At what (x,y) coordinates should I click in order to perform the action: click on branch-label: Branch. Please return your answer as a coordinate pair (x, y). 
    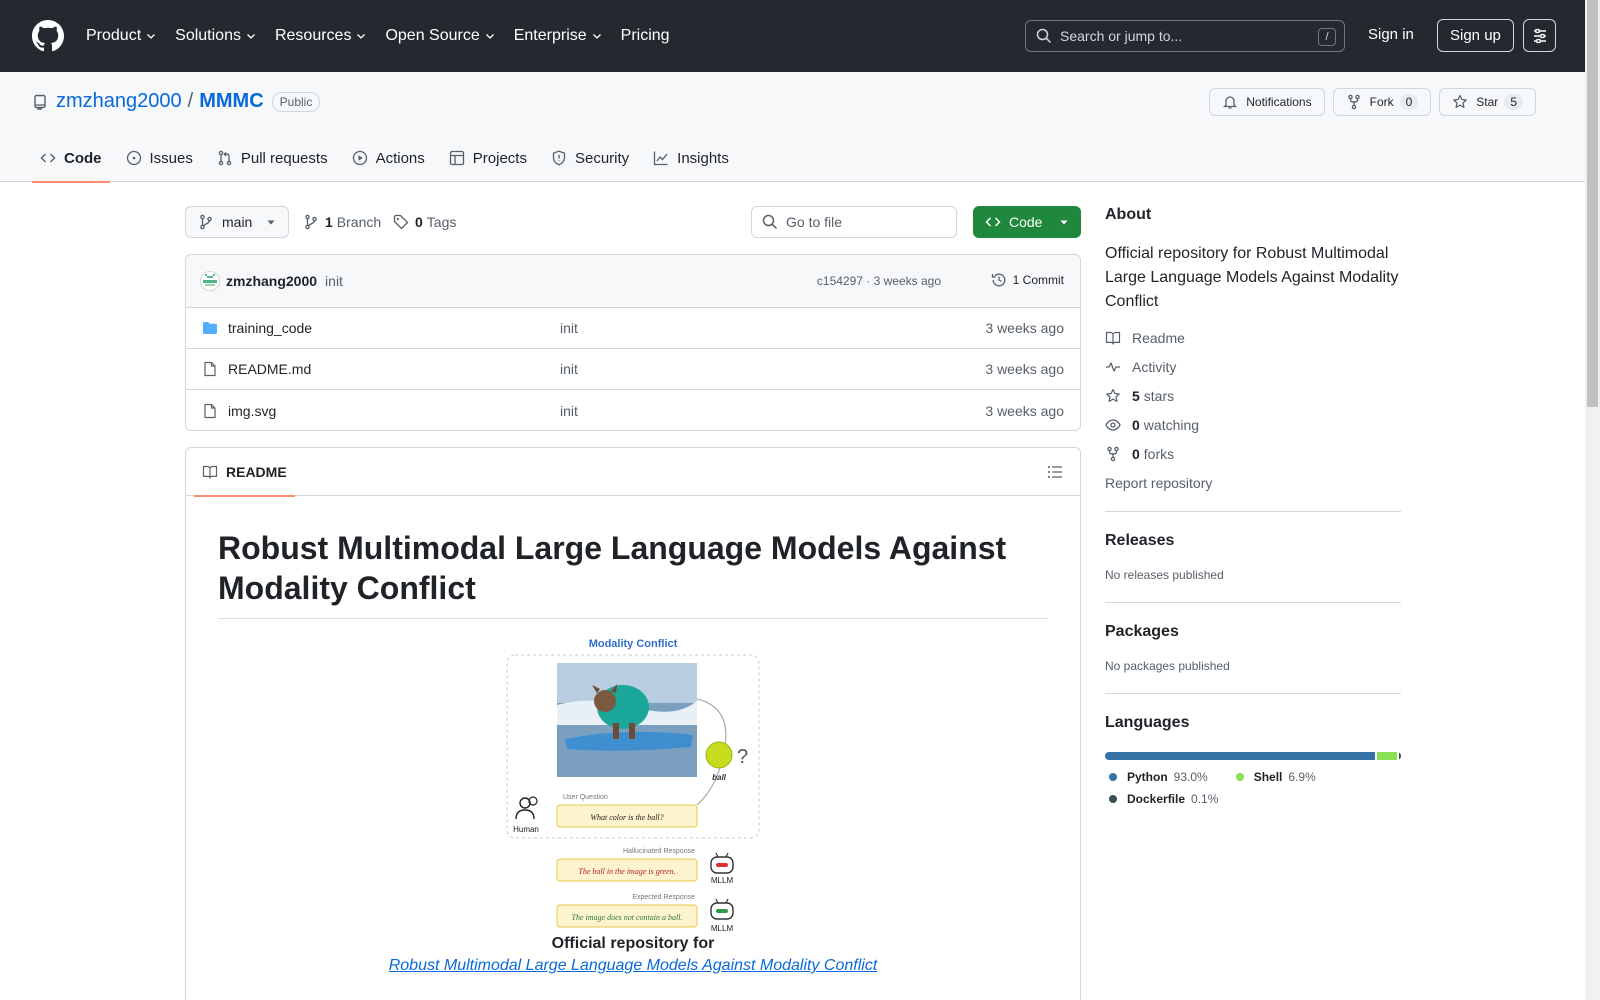
    Looking at the image, I should click on (359, 222).